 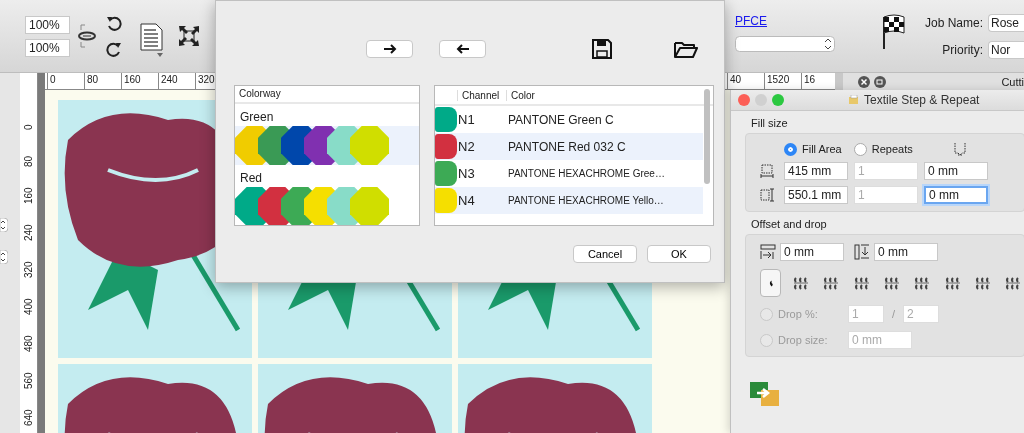 What do you see at coordinates (962, 49) in the screenshot?
I see `priority-label: Priority:` at bounding box center [962, 49].